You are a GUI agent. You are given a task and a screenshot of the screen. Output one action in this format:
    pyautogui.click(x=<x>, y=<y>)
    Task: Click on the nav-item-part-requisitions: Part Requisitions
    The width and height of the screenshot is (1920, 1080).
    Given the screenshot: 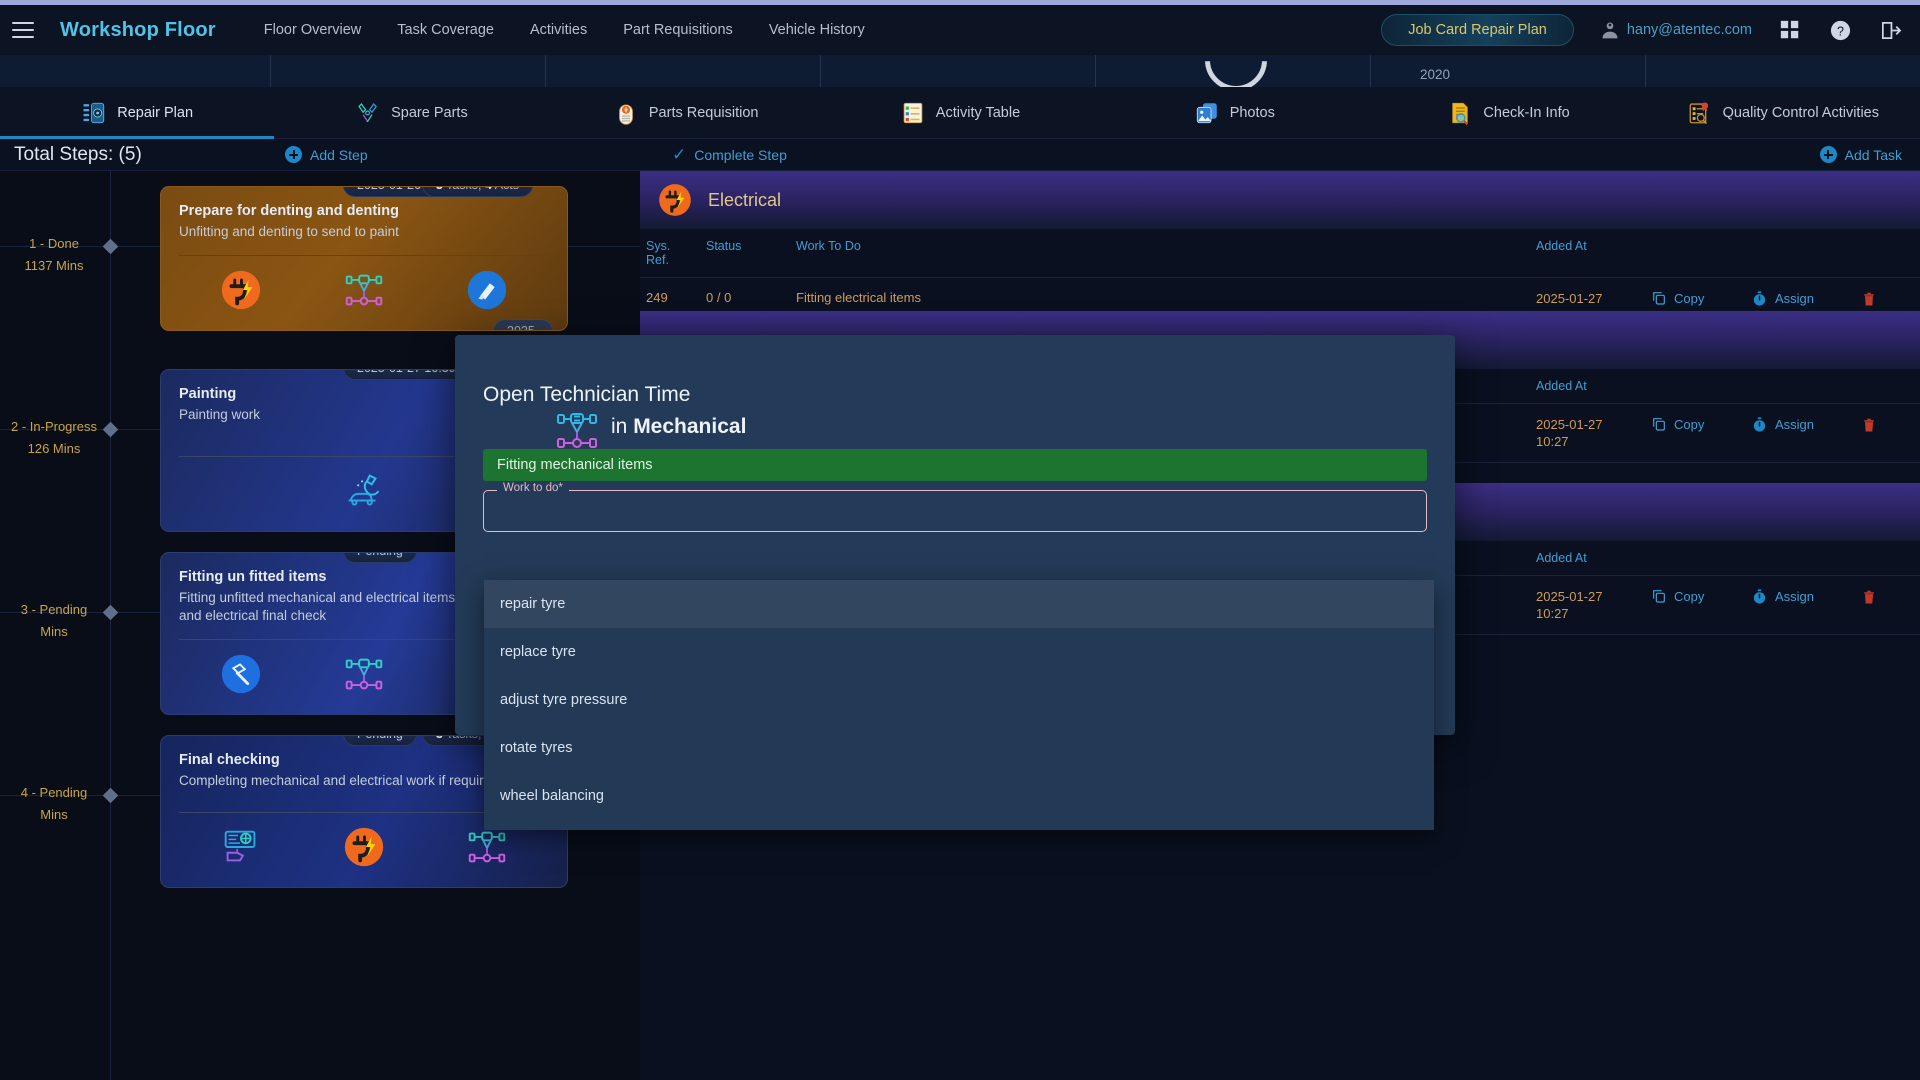 What is the action you would take?
    pyautogui.click(x=678, y=30)
    